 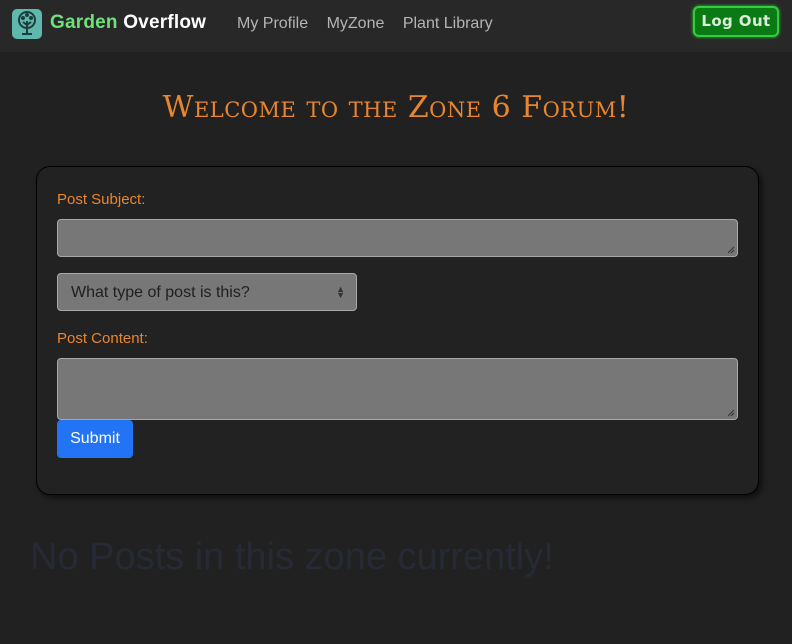 I want to click on brand-name-part1: Garden, so click(x=84, y=22).